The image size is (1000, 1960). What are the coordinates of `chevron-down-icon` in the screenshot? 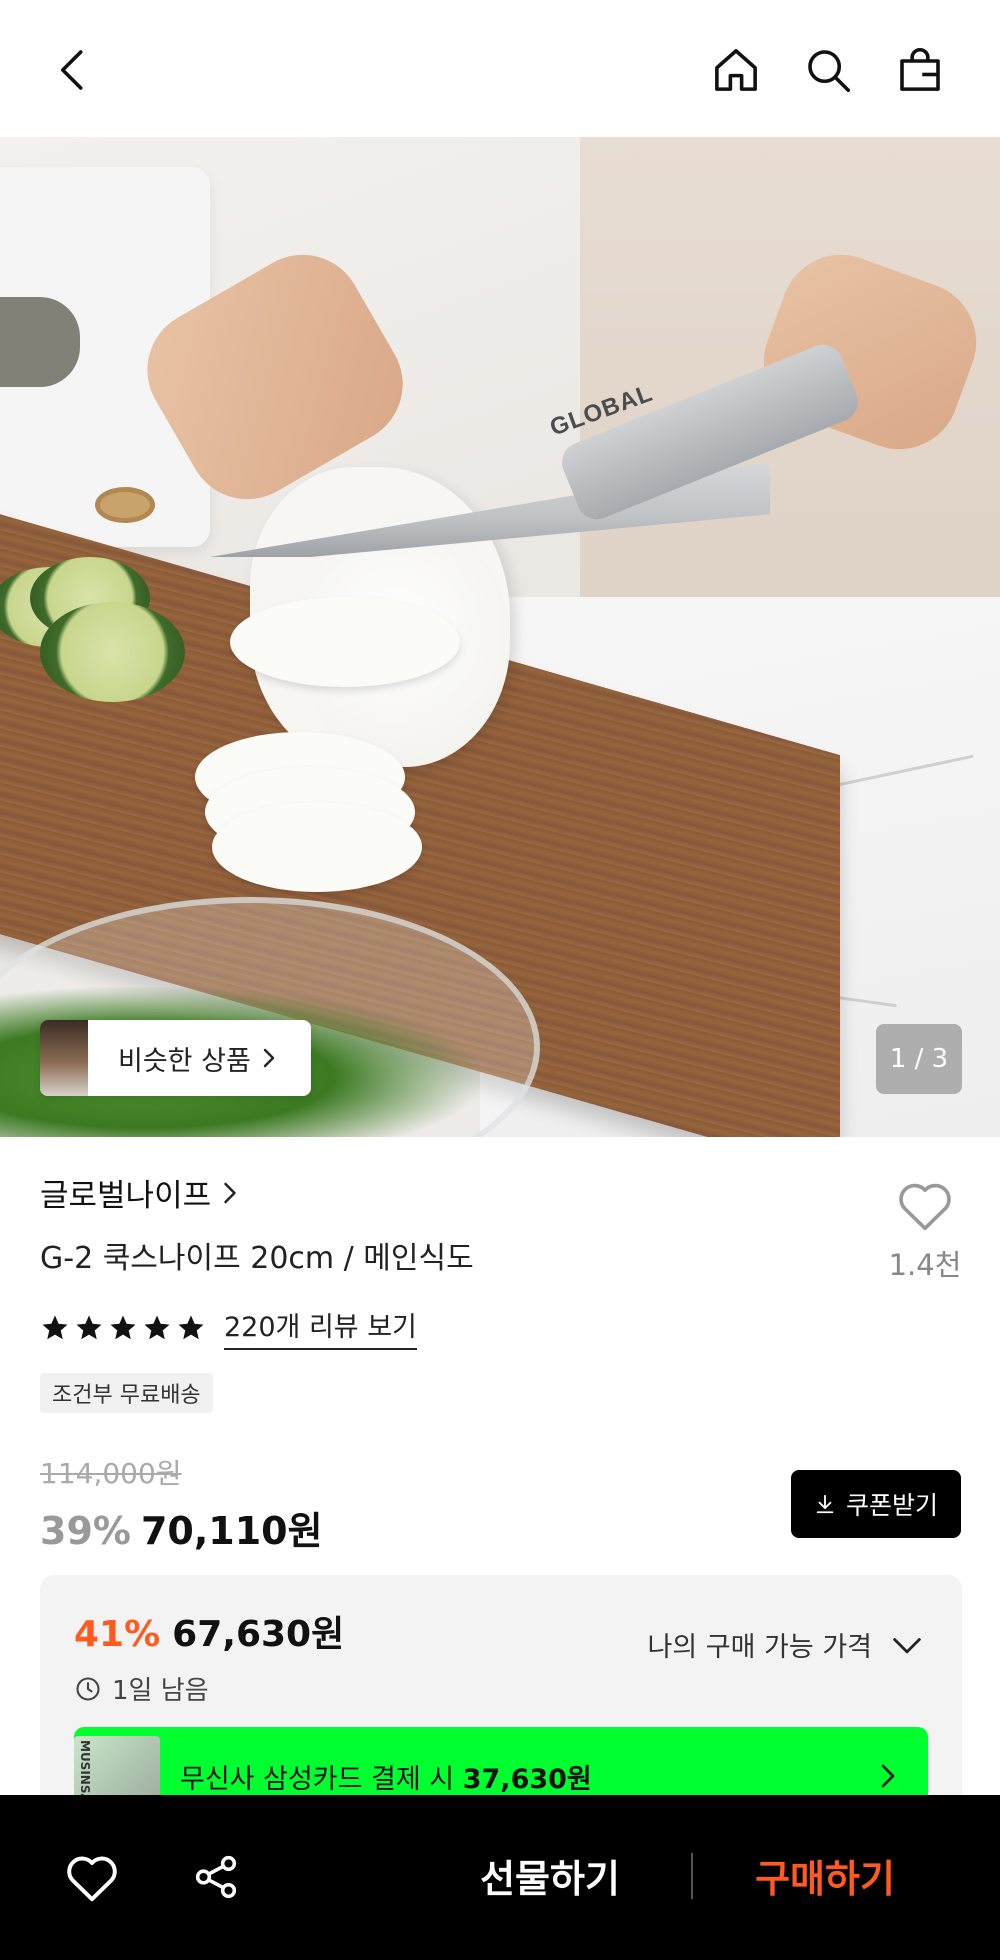 It's located at (907, 1645).